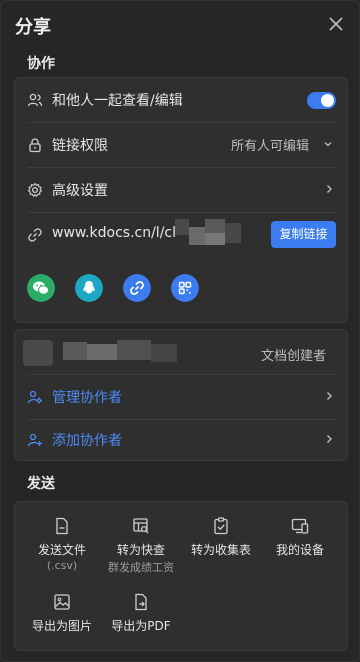 This screenshot has width=360, height=662. Describe the element at coordinates (141, 613) in the screenshot. I see `export-pdf-button: 导出为PDF` at that location.